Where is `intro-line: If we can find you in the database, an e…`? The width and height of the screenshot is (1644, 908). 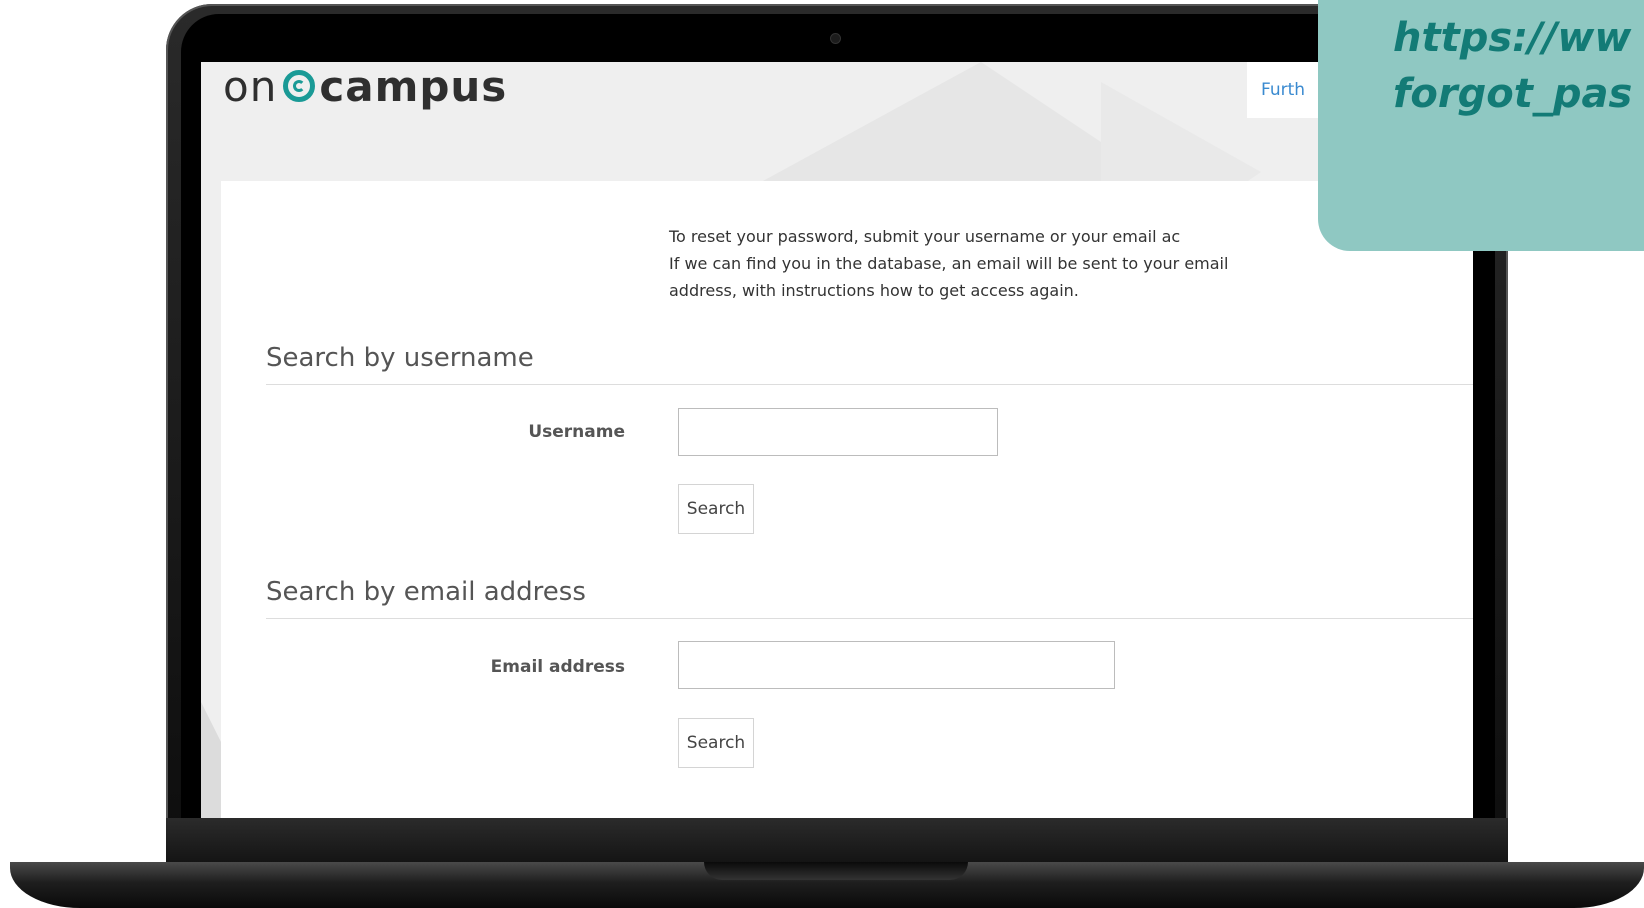 intro-line: If we can find you in the database, an e… is located at coordinates (949, 263).